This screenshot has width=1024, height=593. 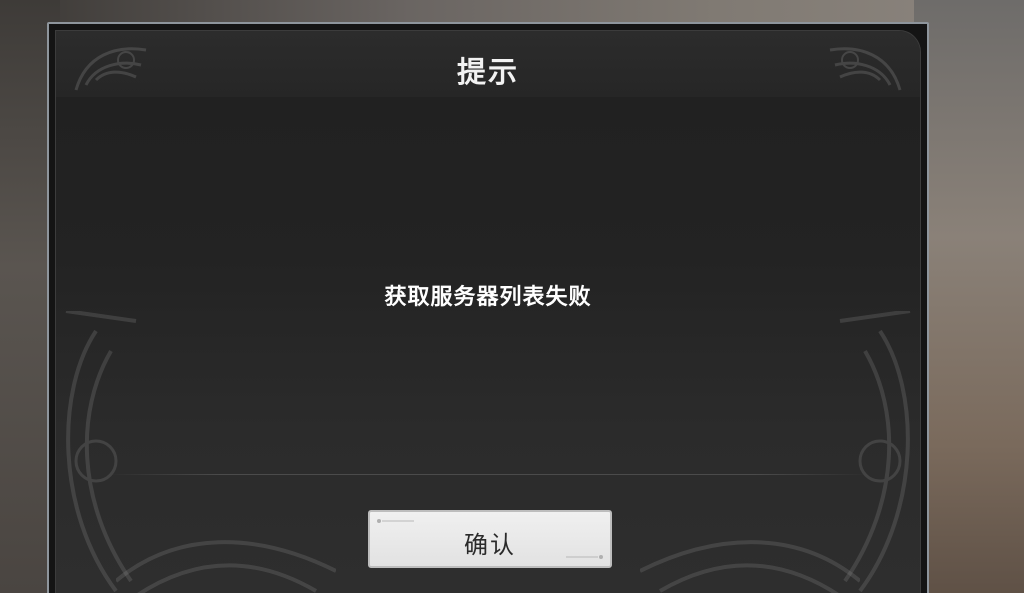 I want to click on dialog-message: 获取服务器列表失败, so click(x=488, y=297).